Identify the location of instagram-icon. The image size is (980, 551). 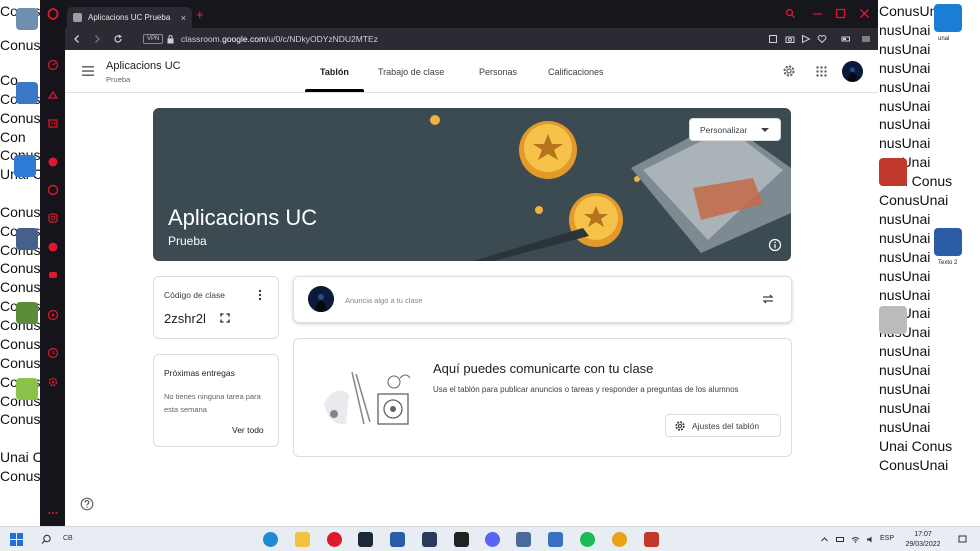
(52, 217).